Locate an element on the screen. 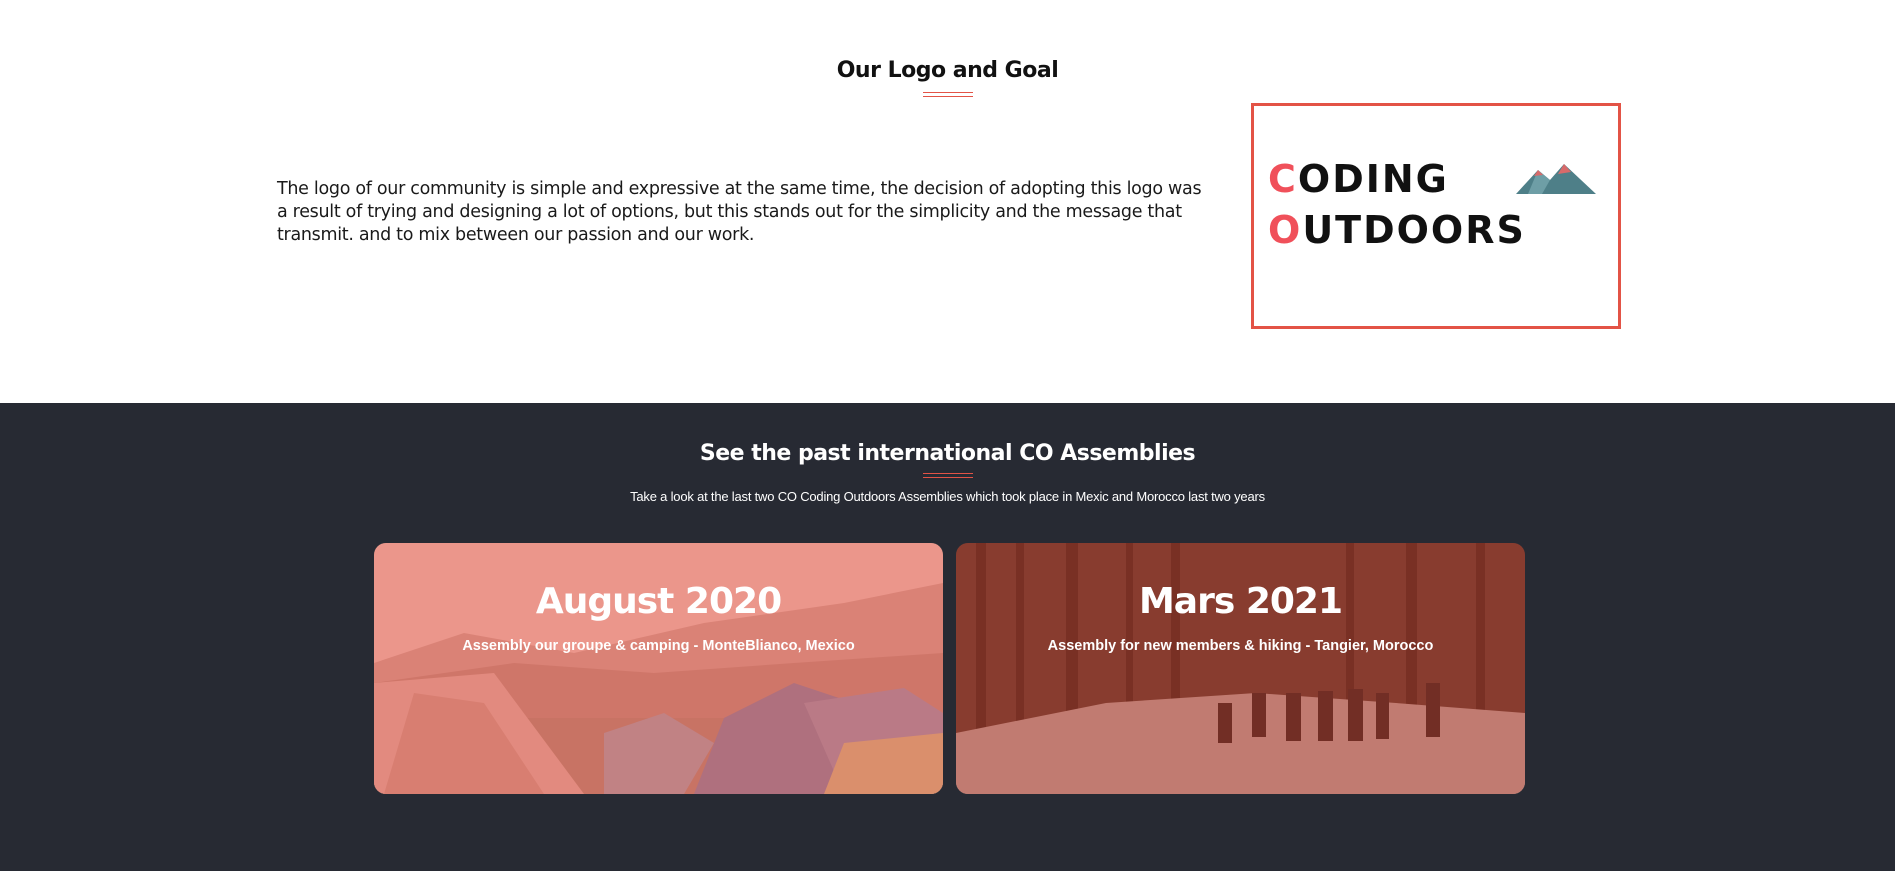 The image size is (1895, 871). card-title: August 2020 is located at coordinates (658, 601).